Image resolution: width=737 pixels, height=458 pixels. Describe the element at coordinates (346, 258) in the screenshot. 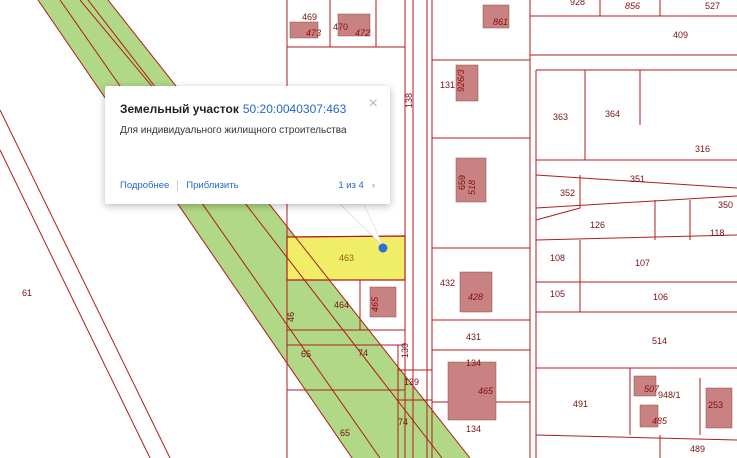

I see `label-463: 463` at that location.